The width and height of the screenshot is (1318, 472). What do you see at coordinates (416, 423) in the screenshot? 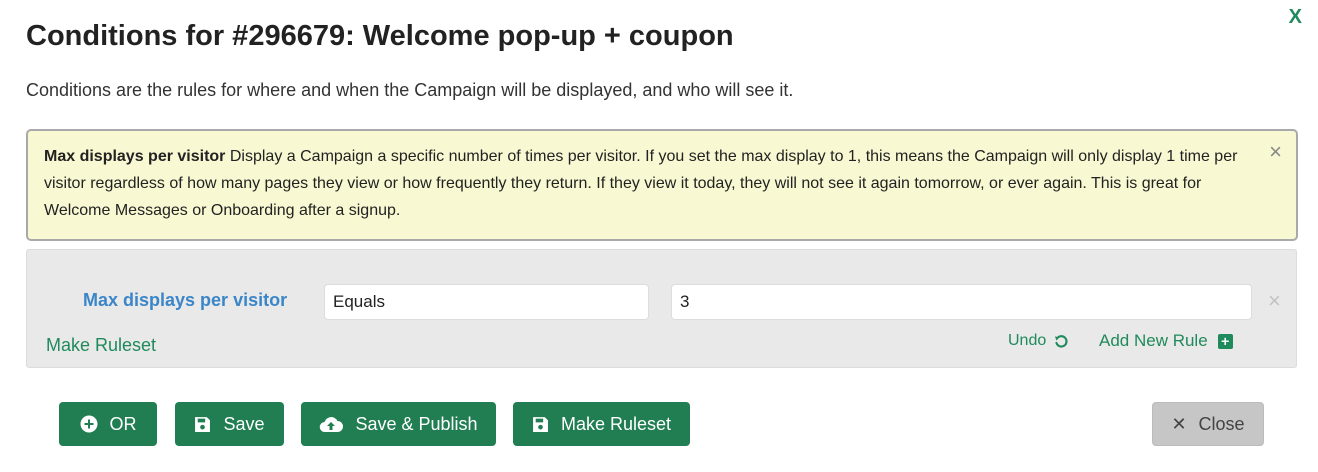
I see `save-publish-label: Save & Publish` at bounding box center [416, 423].